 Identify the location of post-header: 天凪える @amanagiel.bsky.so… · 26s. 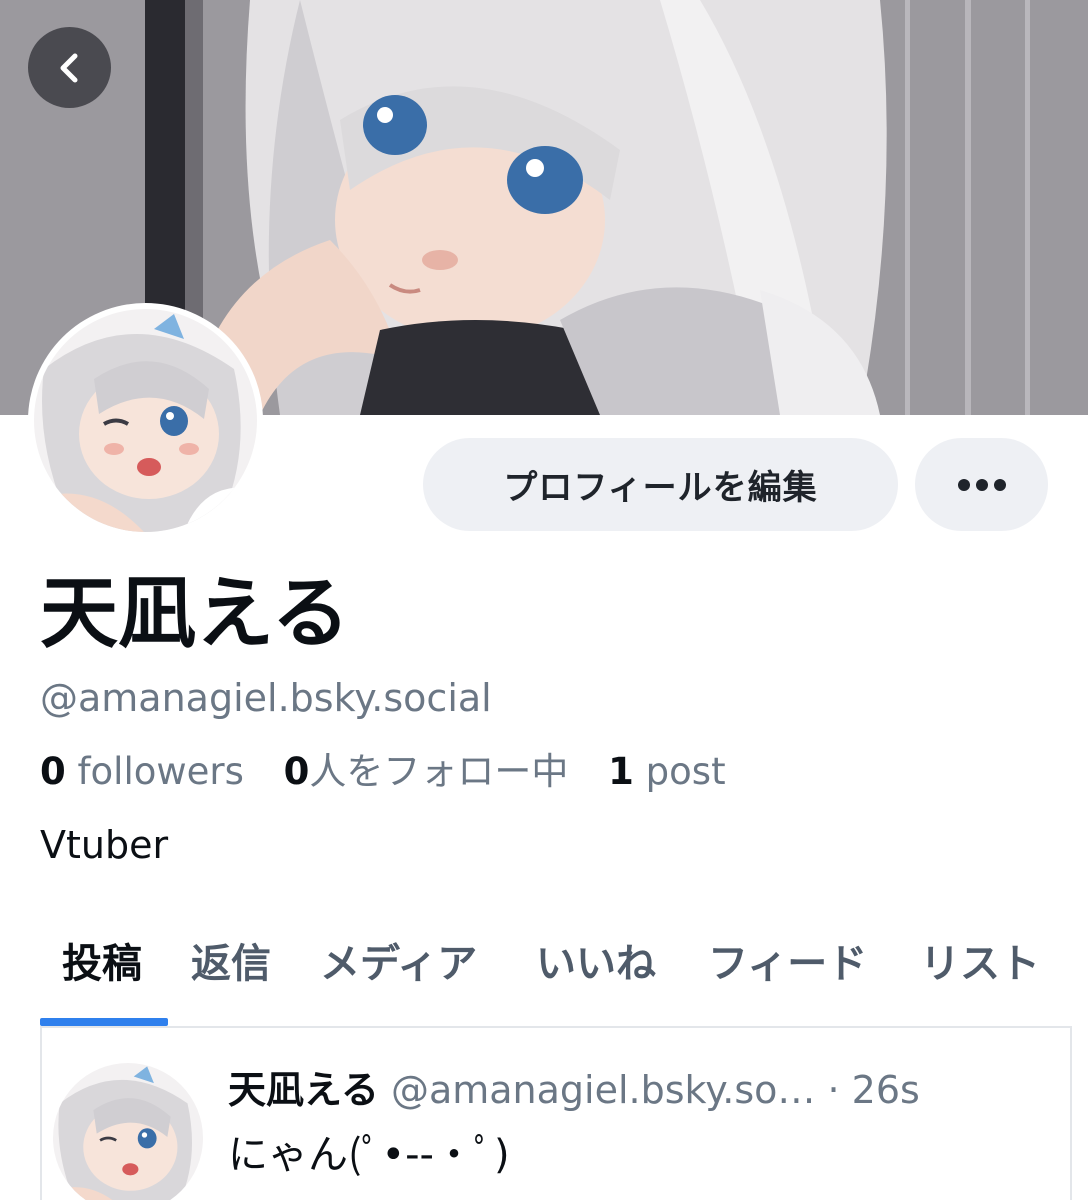
(574, 1090).